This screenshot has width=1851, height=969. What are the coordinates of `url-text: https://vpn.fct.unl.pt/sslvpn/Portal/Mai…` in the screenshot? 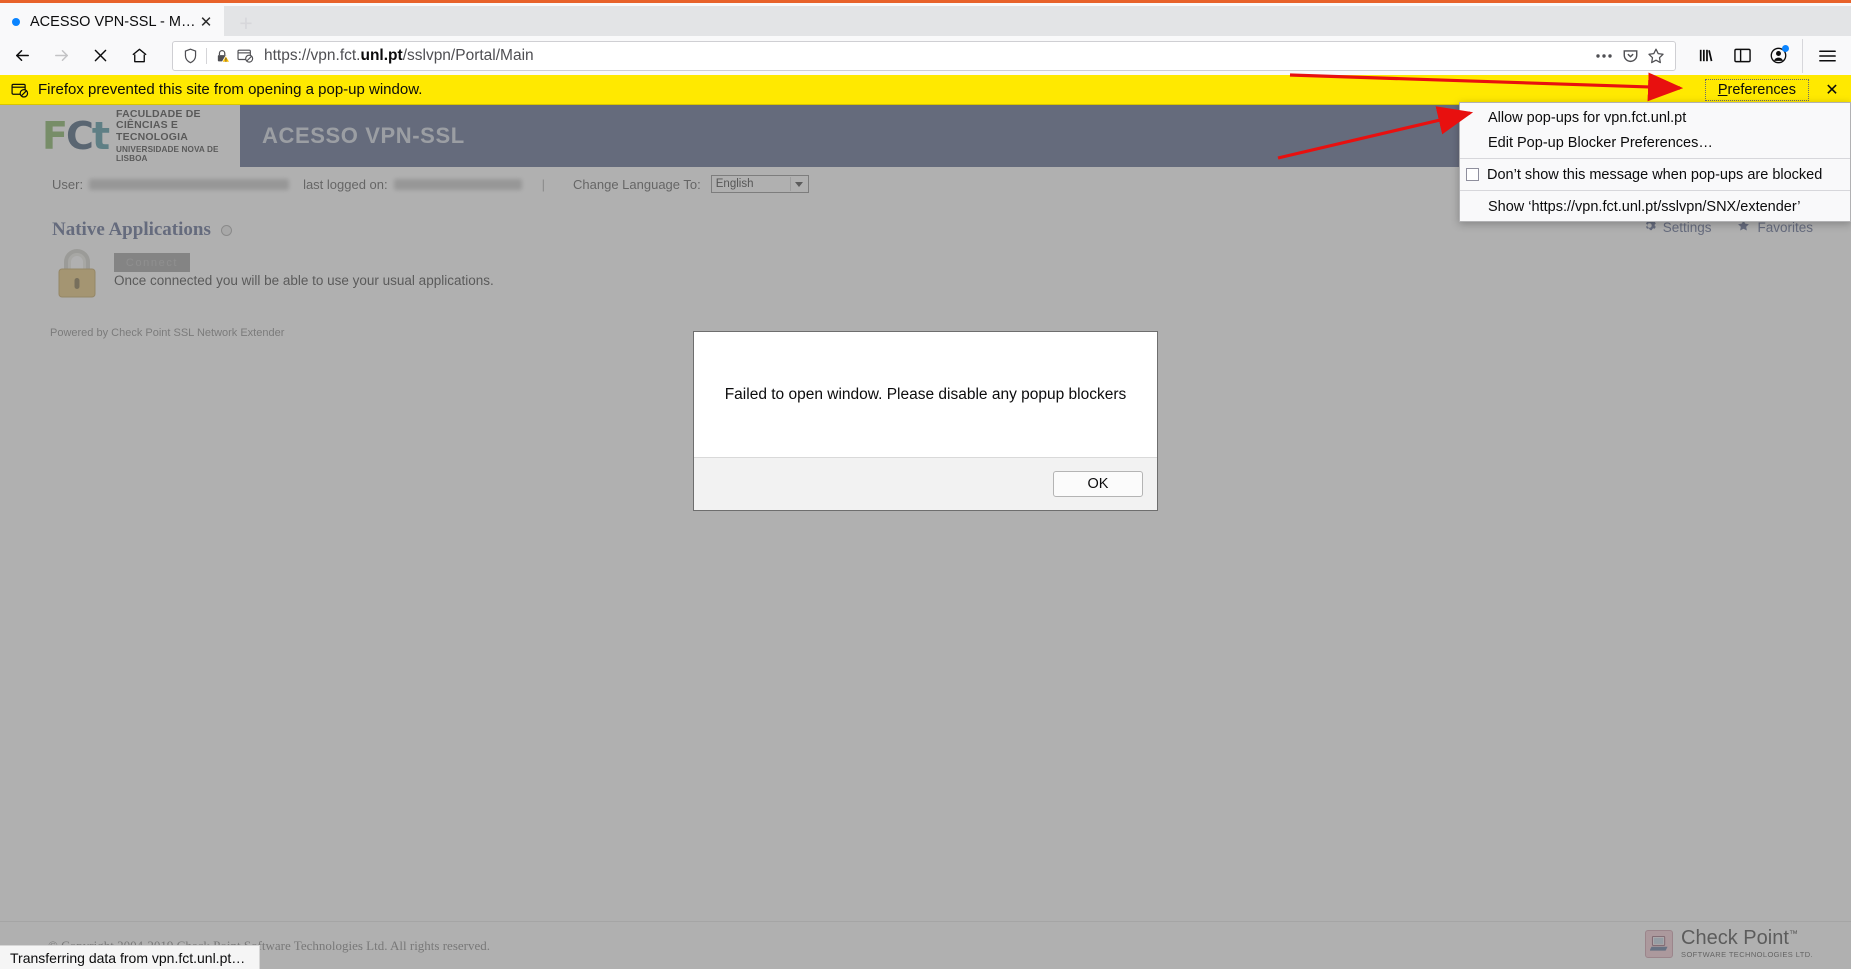 It's located at (399, 55).